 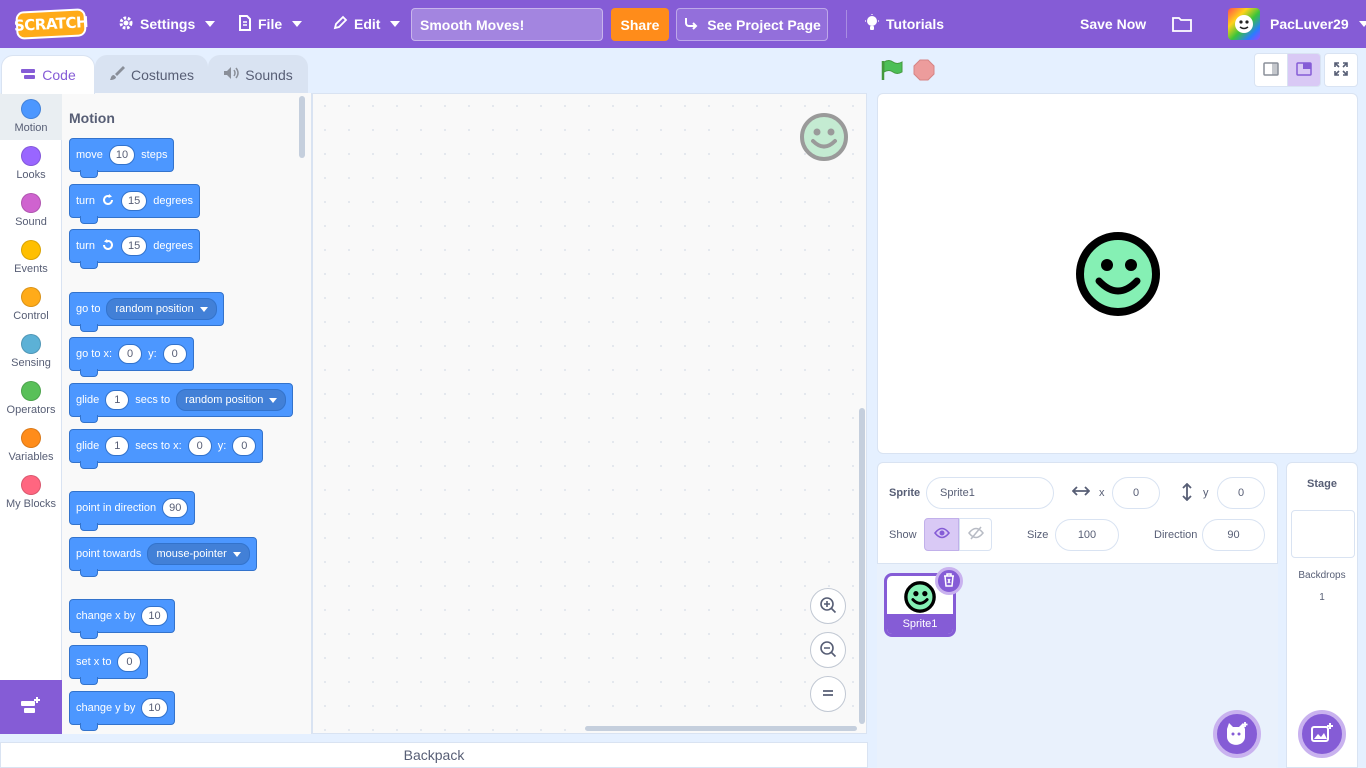 I want to click on block-change-y: change y by 10, so click(x=122, y=711).